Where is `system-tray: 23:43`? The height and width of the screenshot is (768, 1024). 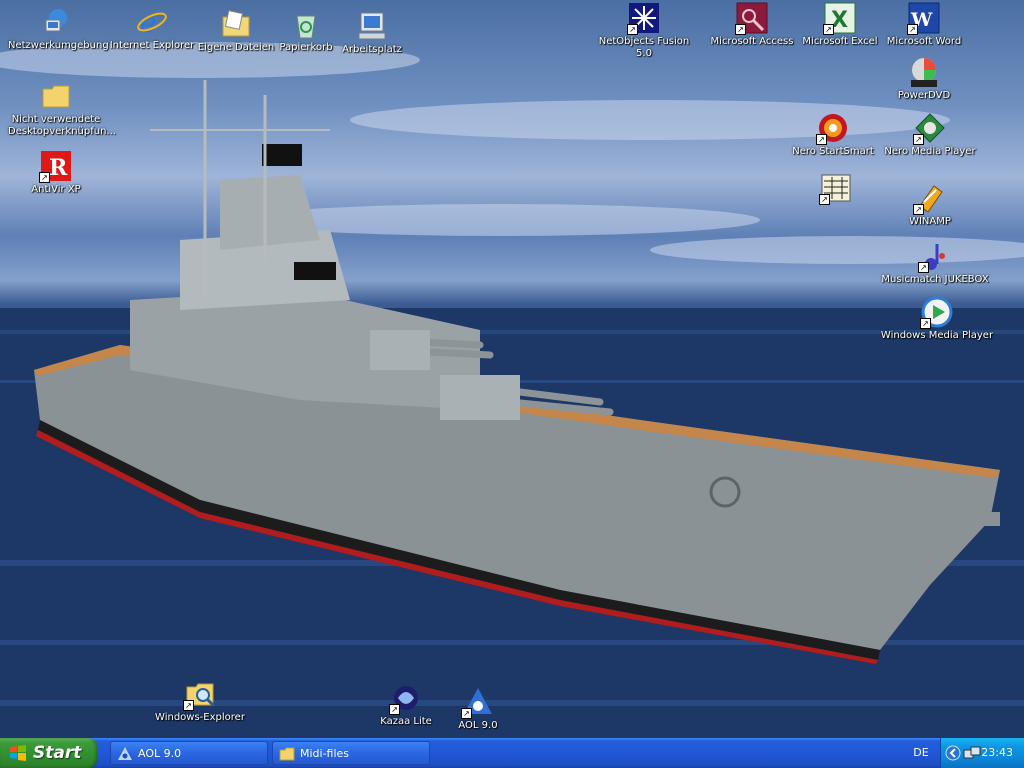
system-tray: 23:43 is located at coordinates (982, 753).